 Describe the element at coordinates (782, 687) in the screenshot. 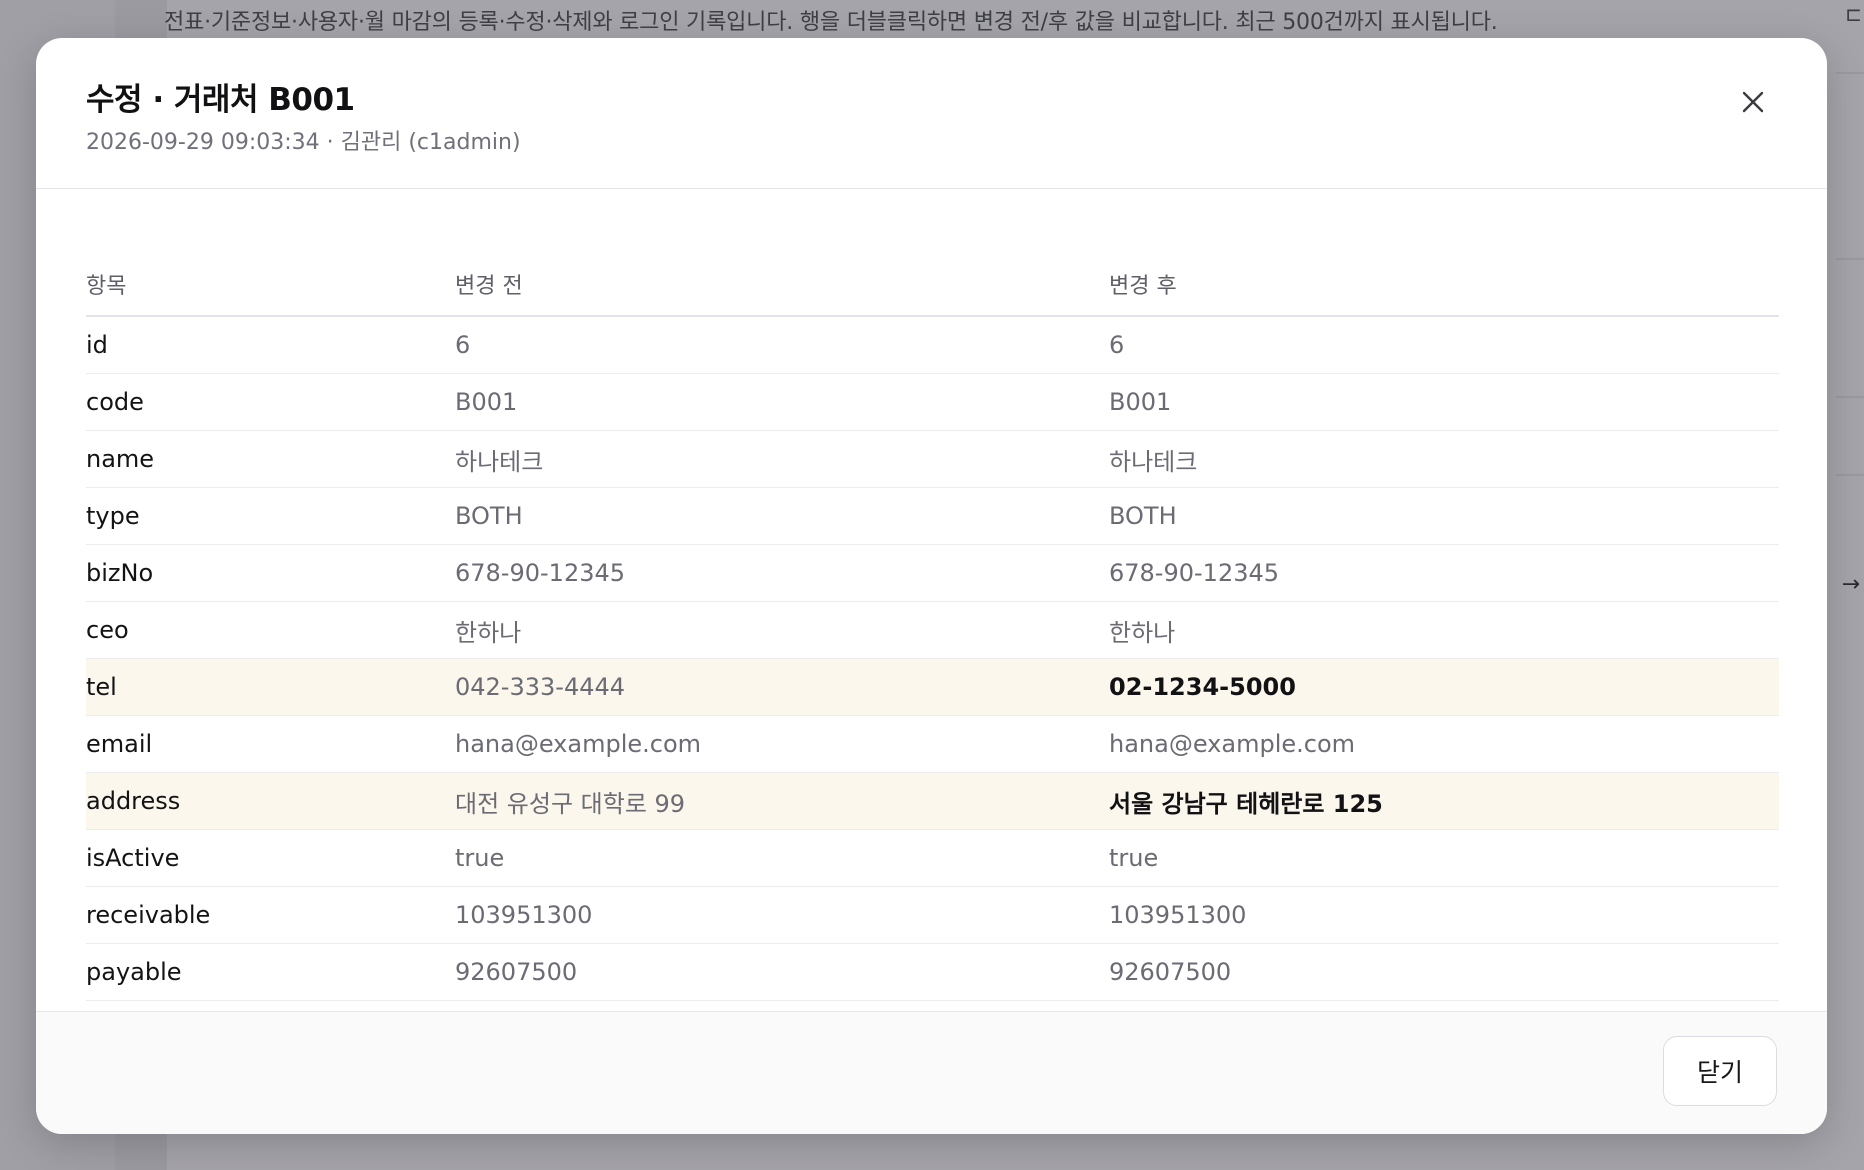

I see `cell-before: 042-333-4444` at that location.